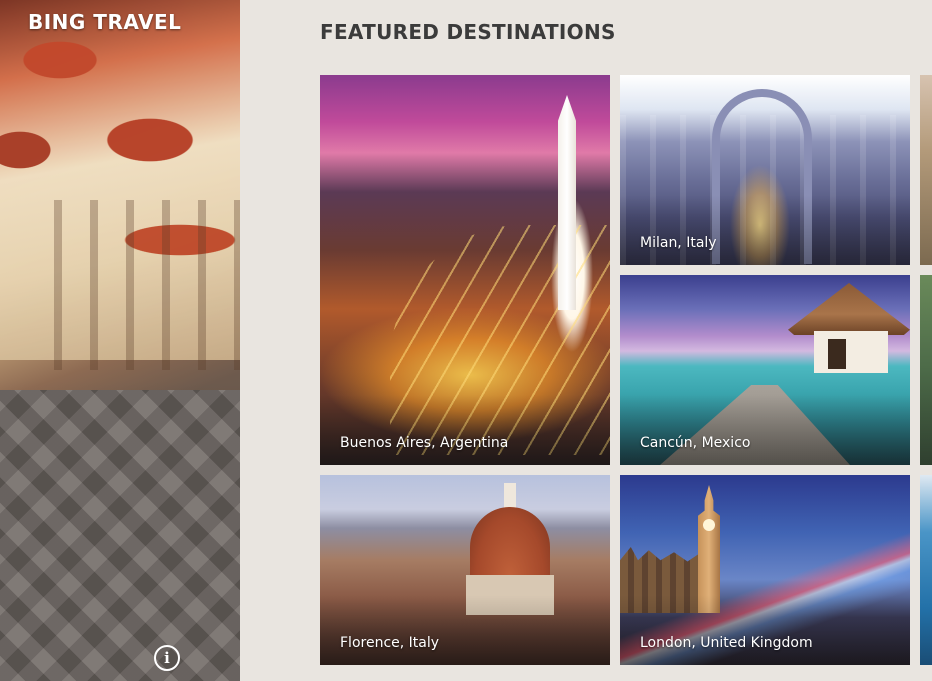 This screenshot has height=681, width=932. I want to click on obelisk-image, so click(567, 202).